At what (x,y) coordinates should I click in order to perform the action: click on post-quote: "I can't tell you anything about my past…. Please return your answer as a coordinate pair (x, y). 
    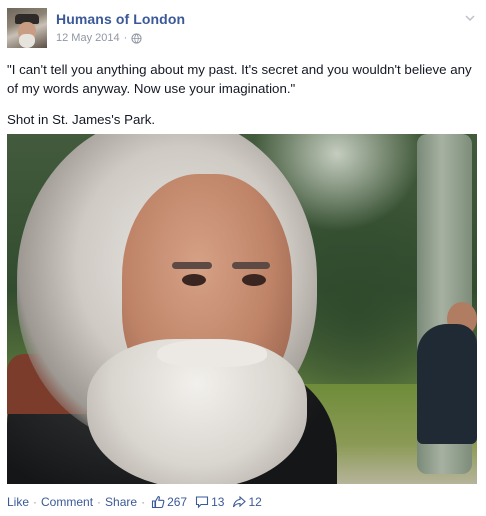
    Looking at the image, I should click on (239, 79).